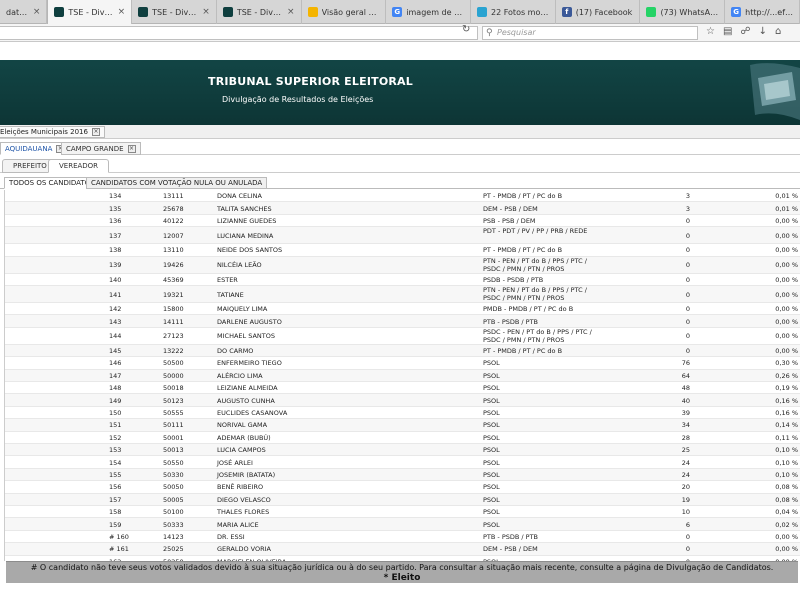  Describe the element at coordinates (769, 12) in the screenshot. I see `browser-tab-title: http://...efeitos` at that location.